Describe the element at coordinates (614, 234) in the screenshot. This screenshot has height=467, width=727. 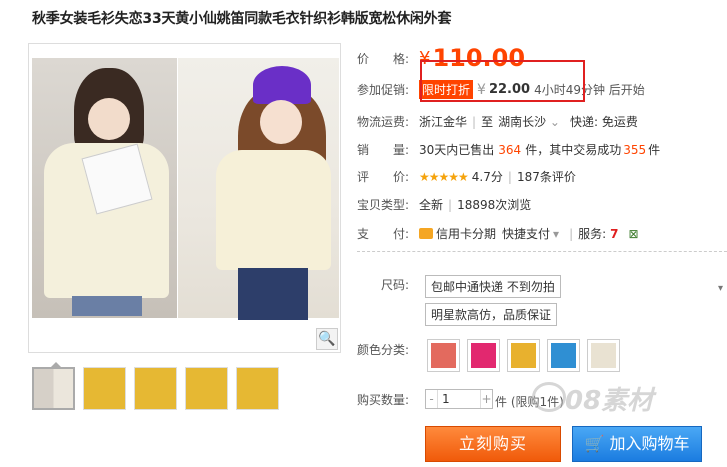
I see `seven-day-return-icon: 7` at that location.